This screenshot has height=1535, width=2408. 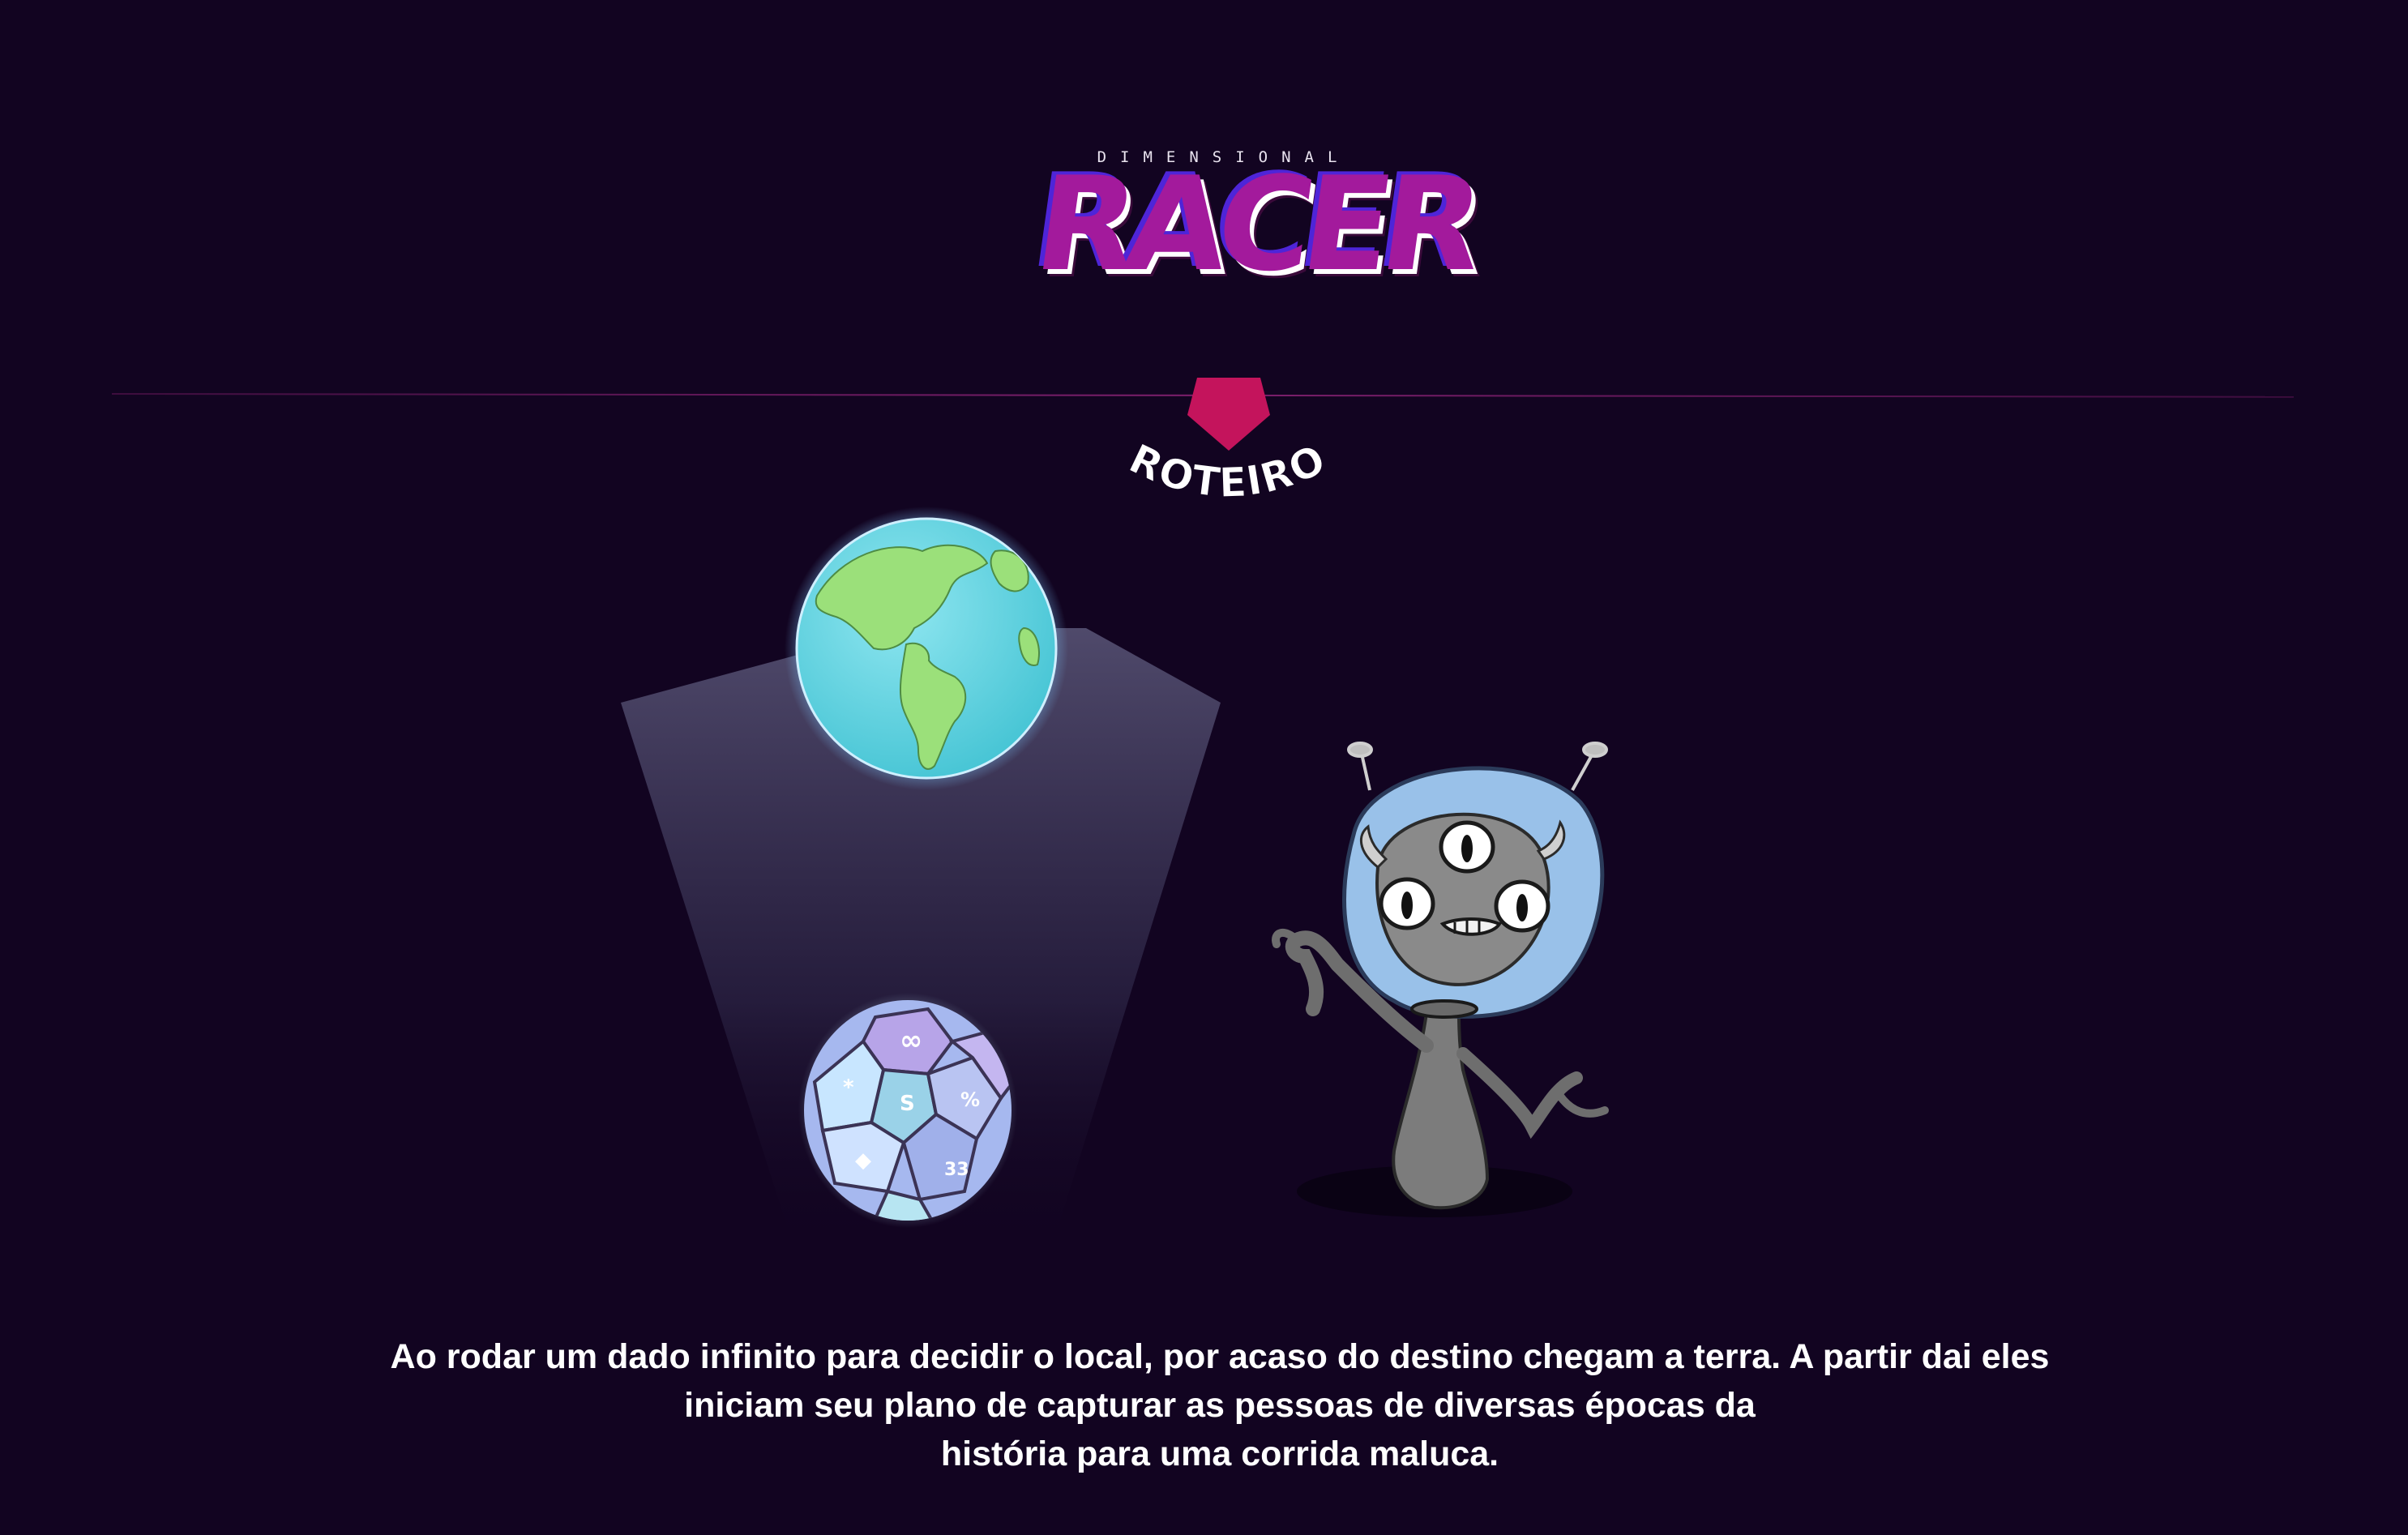 I want to click on logo-title: RACER, so click(x=1255, y=224).